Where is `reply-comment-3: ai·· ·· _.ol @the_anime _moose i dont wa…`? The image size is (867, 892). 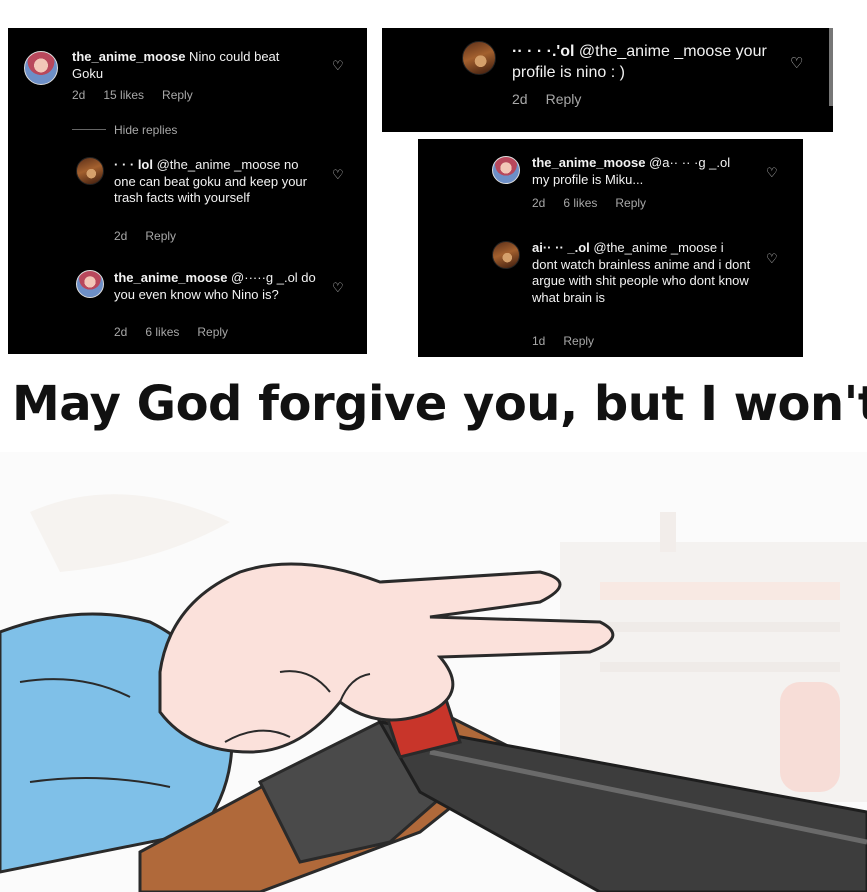 reply-comment-3: ai·· ·· _.ol @the_anime _moose i dont wa… is located at coordinates (610, 295).